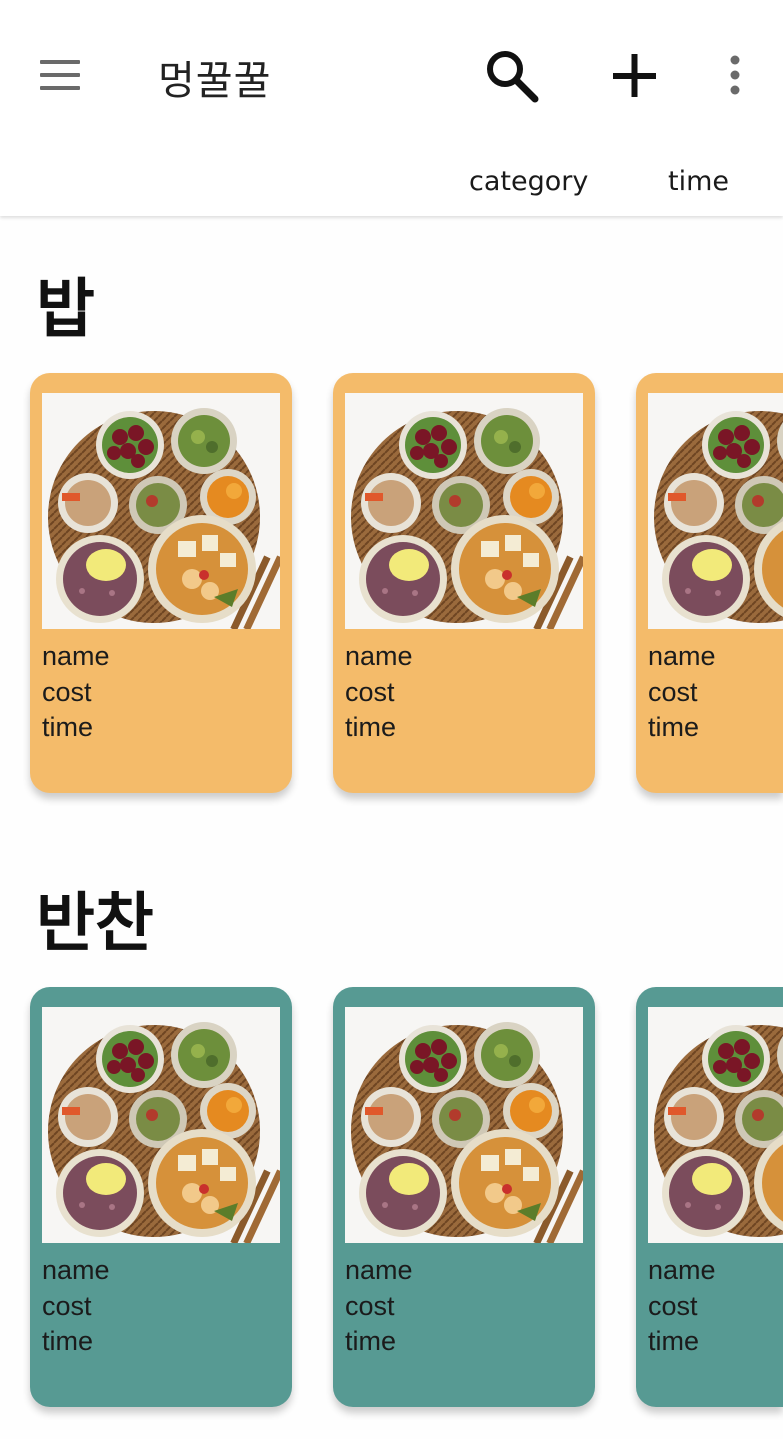 The height and width of the screenshot is (1439, 783). Describe the element at coordinates (735, 76) in the screenshot. I see `more-vert-icon` at that location.